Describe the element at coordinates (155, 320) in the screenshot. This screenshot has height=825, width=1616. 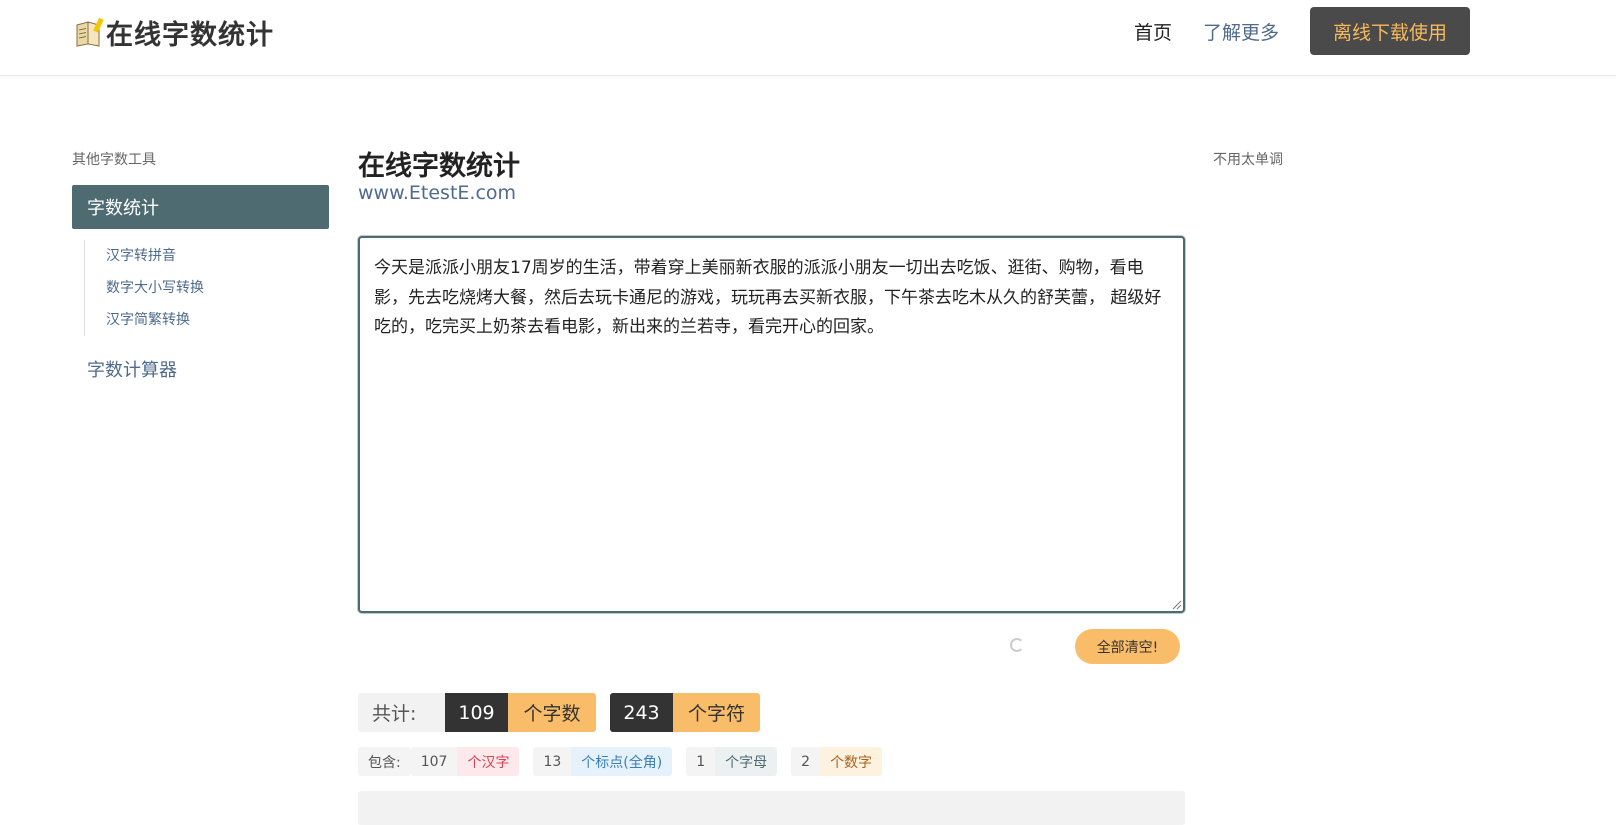
I see `sidebar-item-simp-trad: 汉字简繁转换` at that location.